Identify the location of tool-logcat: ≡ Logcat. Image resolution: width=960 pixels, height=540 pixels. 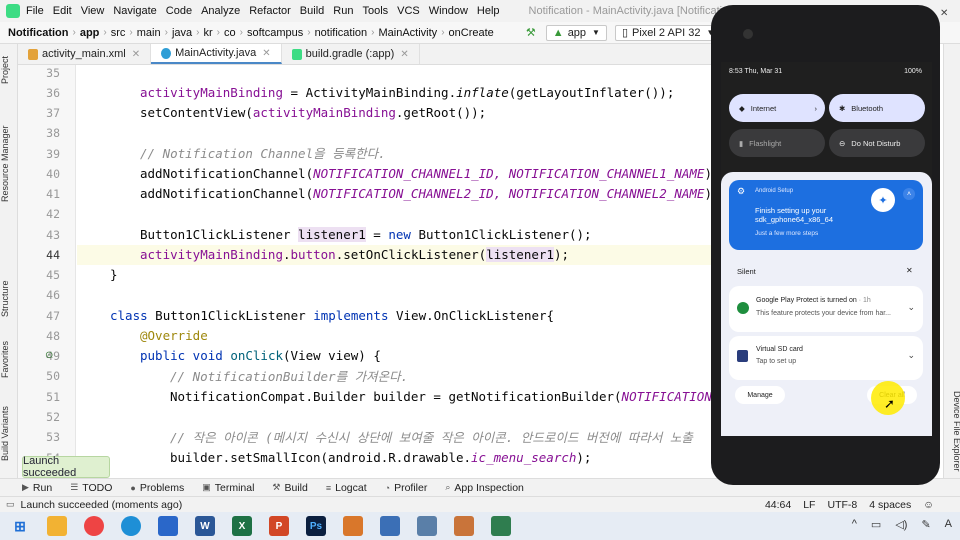
(346, 488).